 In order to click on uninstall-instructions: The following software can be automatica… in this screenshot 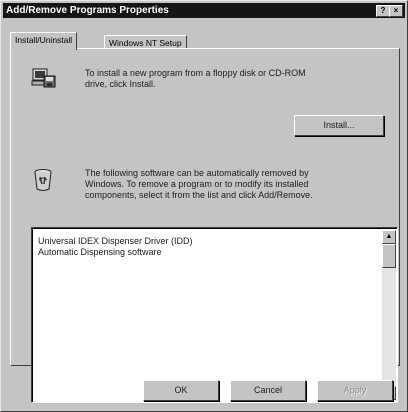, I will do `click(199, 184)`.